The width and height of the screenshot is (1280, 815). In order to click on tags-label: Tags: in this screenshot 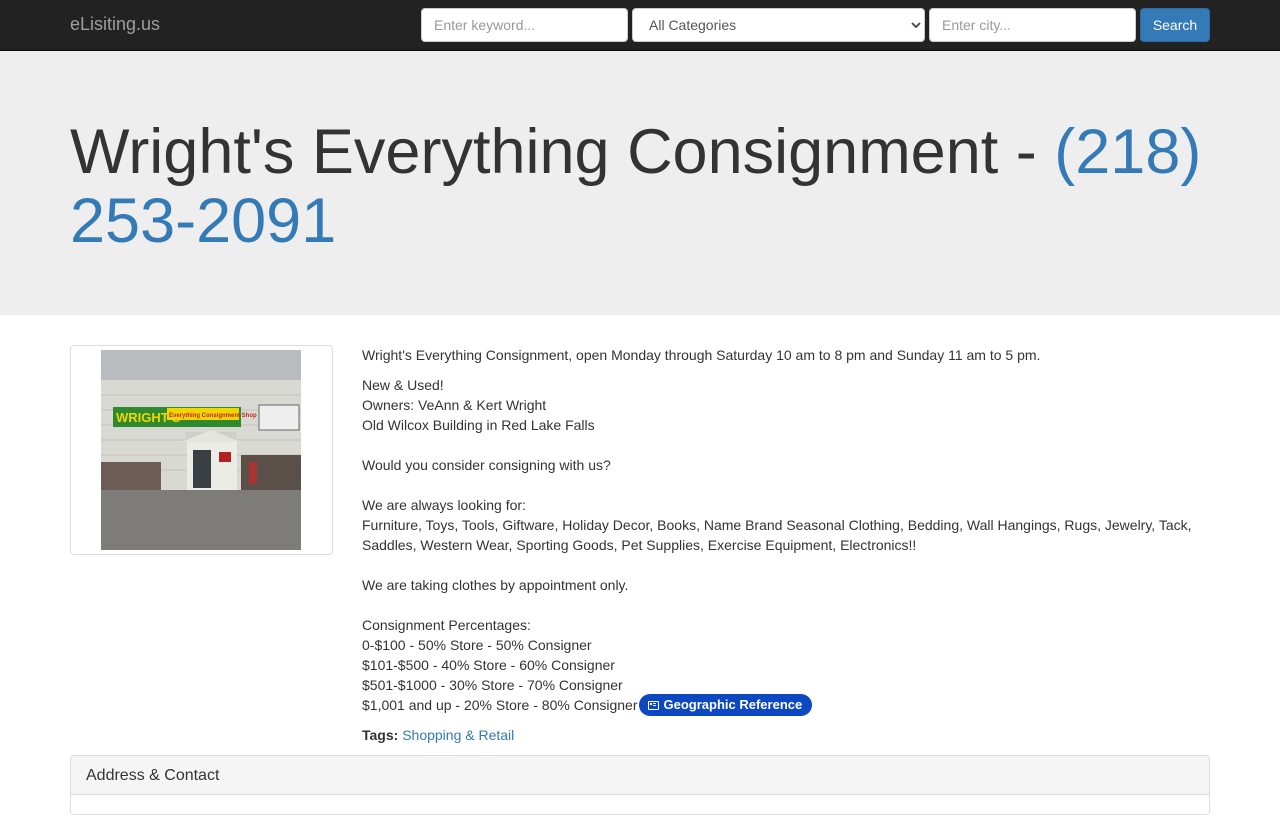, I will do `click(380, 735)`.